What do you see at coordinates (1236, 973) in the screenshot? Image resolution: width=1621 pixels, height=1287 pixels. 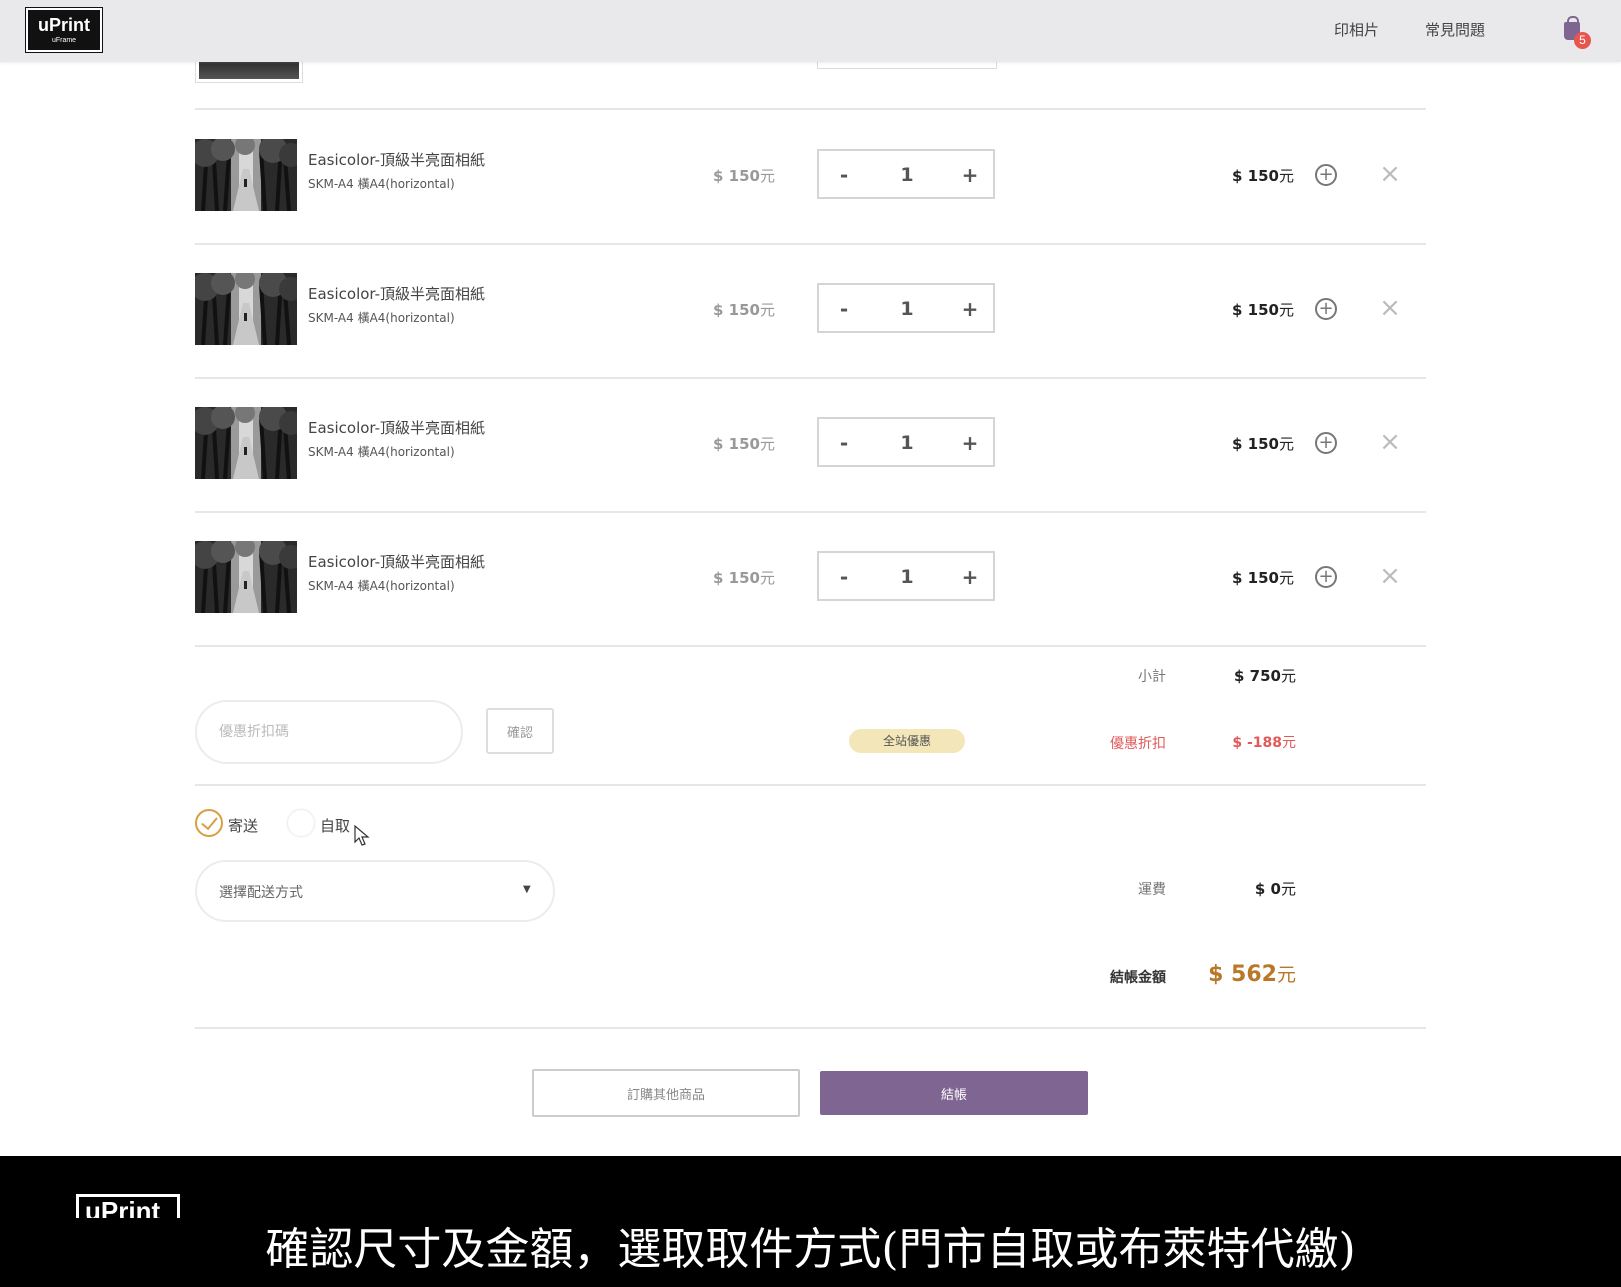 I see `total-value: $ 562元` at bounding box center [1236, 973].